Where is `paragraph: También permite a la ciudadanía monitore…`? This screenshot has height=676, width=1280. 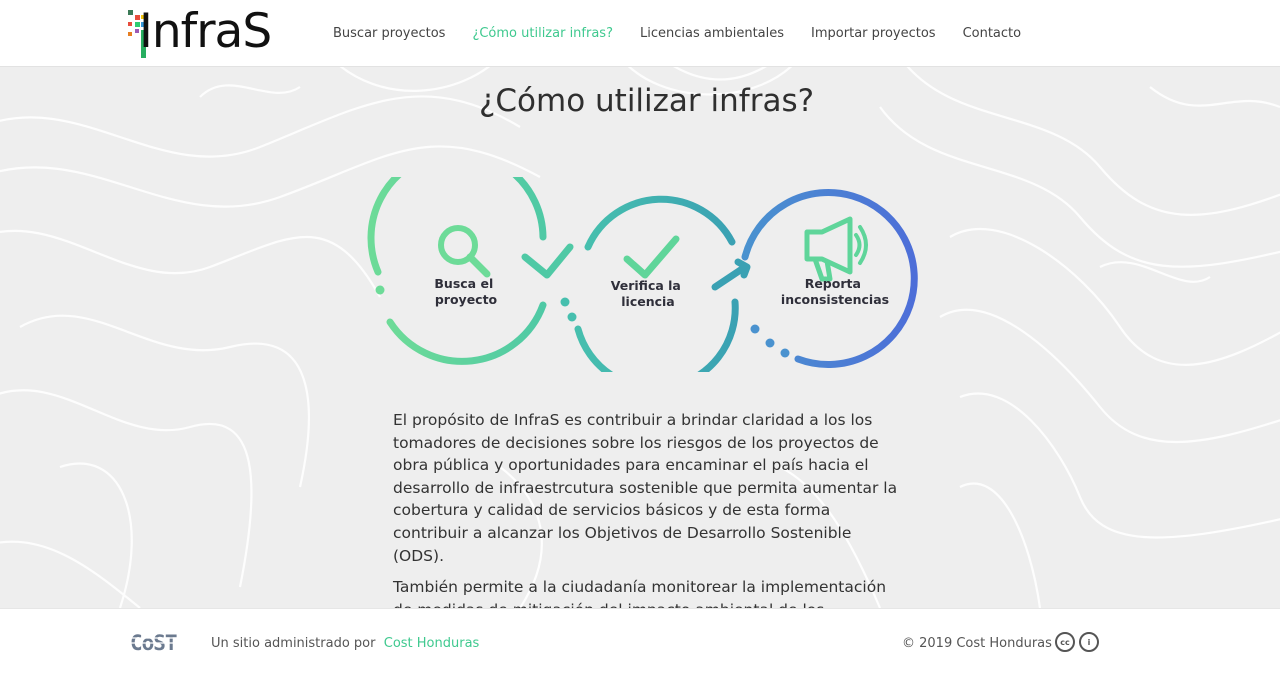
paragraph: También permite a la ciudadanía monitore… is located at coordinates (640, 593).